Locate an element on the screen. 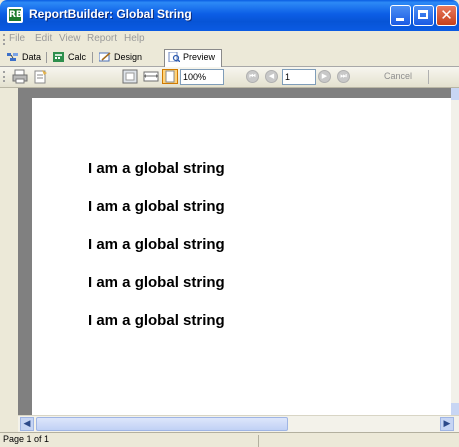 The height and width of the screenshot is (447, 459). scroll-left-icon: ◀ is located at coordinates (27, 424).